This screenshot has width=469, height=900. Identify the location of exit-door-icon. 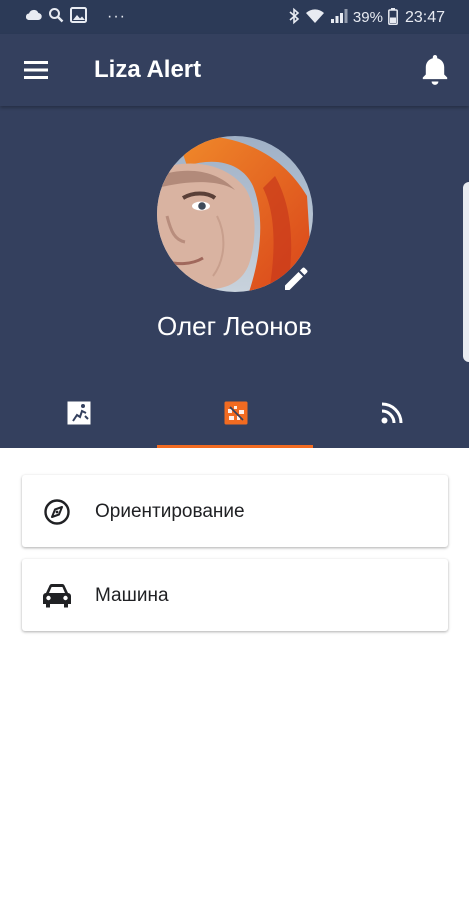
(79, 413).